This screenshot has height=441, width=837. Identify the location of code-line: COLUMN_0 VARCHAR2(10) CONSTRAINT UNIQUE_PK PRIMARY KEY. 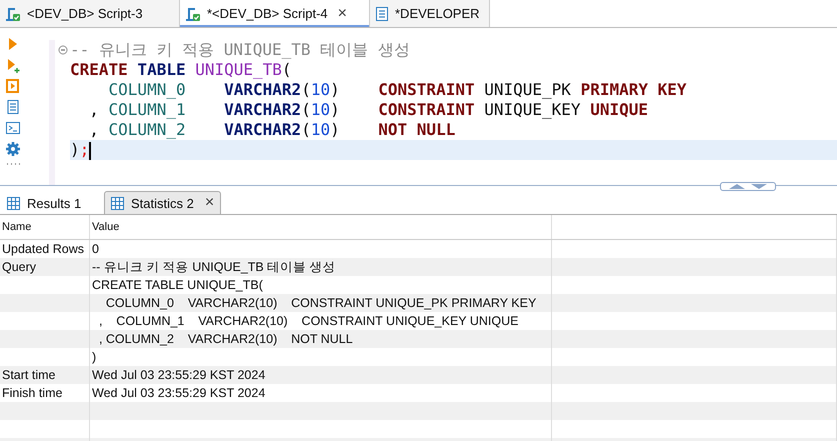
(398, 90).